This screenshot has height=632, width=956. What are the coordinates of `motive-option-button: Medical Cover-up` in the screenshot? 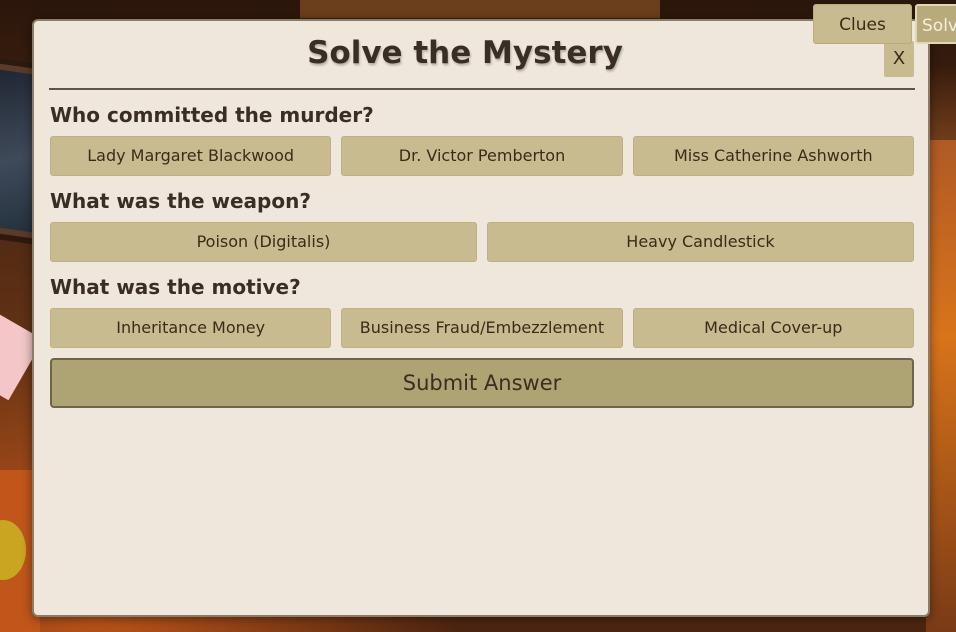 It's located at (773, 328).